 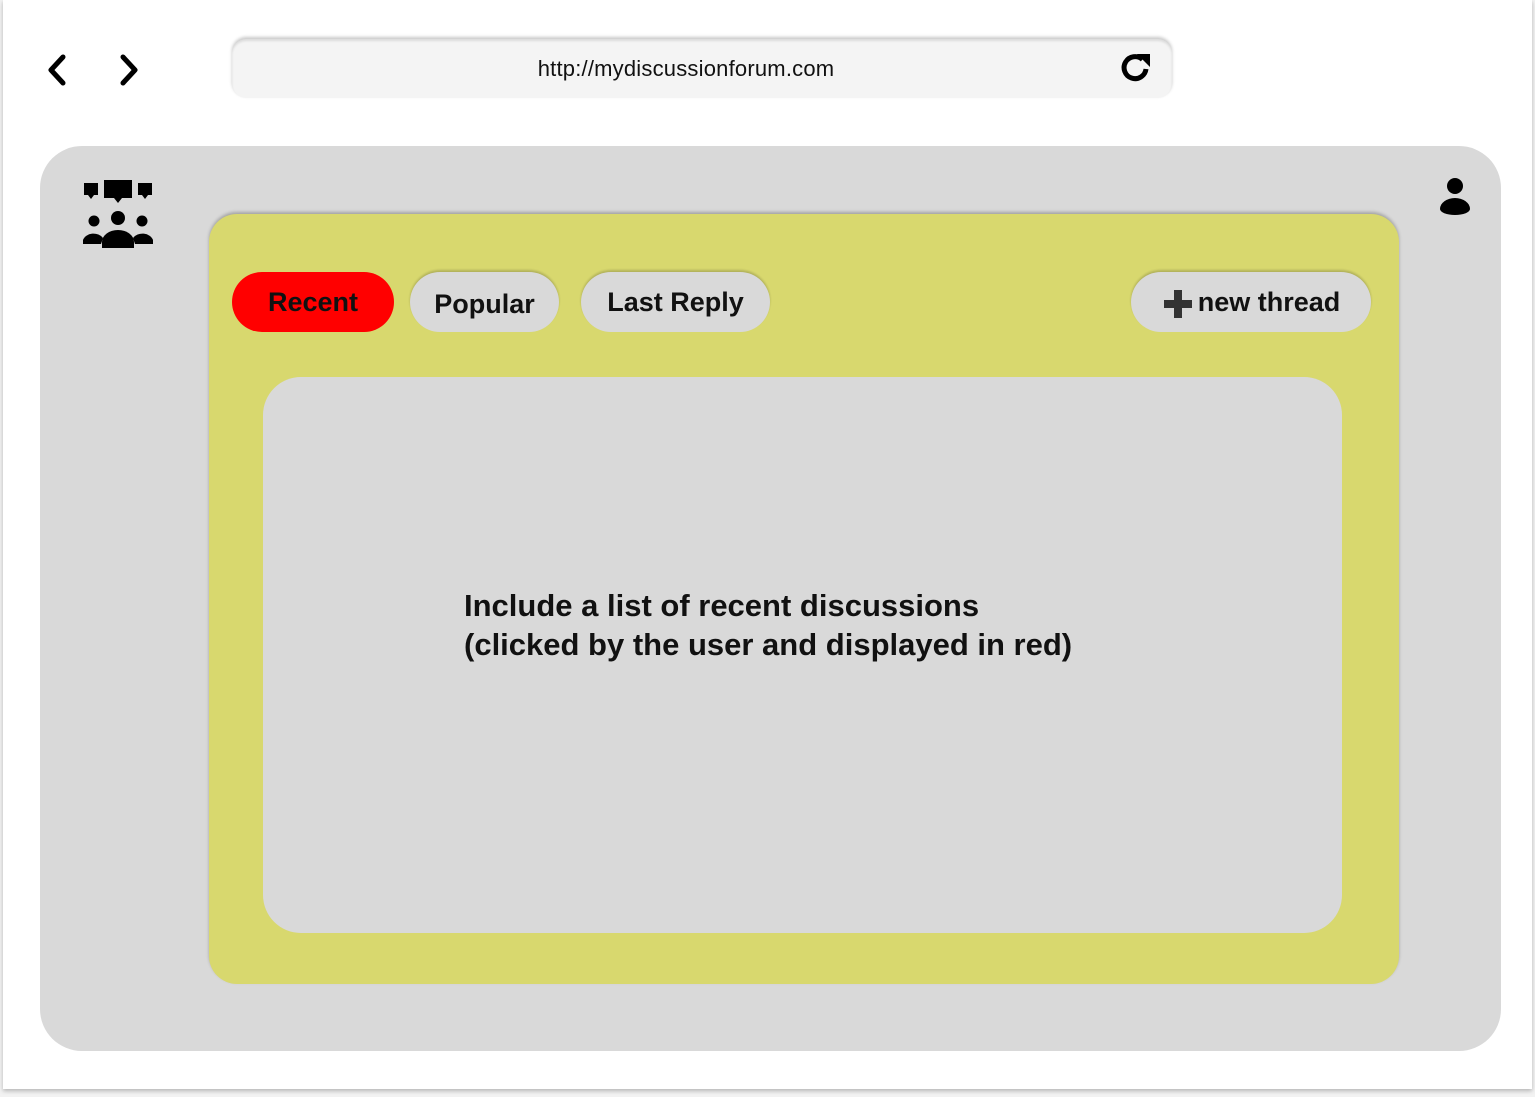 I want to click on forum-community-icon, so click(x=118, y=214).